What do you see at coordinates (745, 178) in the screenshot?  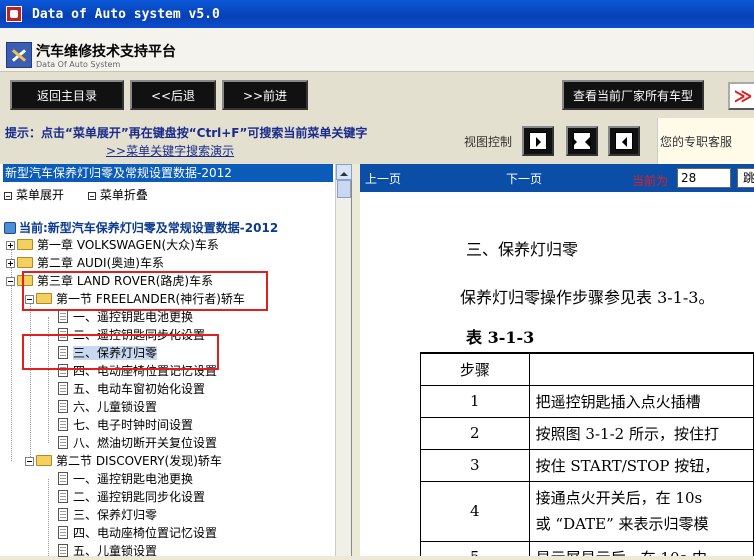 I see `jump-button: 跳` at bounding box center [745, 178].